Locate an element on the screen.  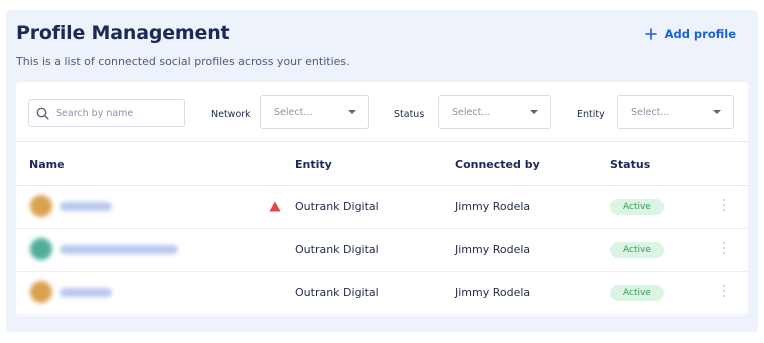
add-profile-label: Add profile is located at coordinates (700, 34).